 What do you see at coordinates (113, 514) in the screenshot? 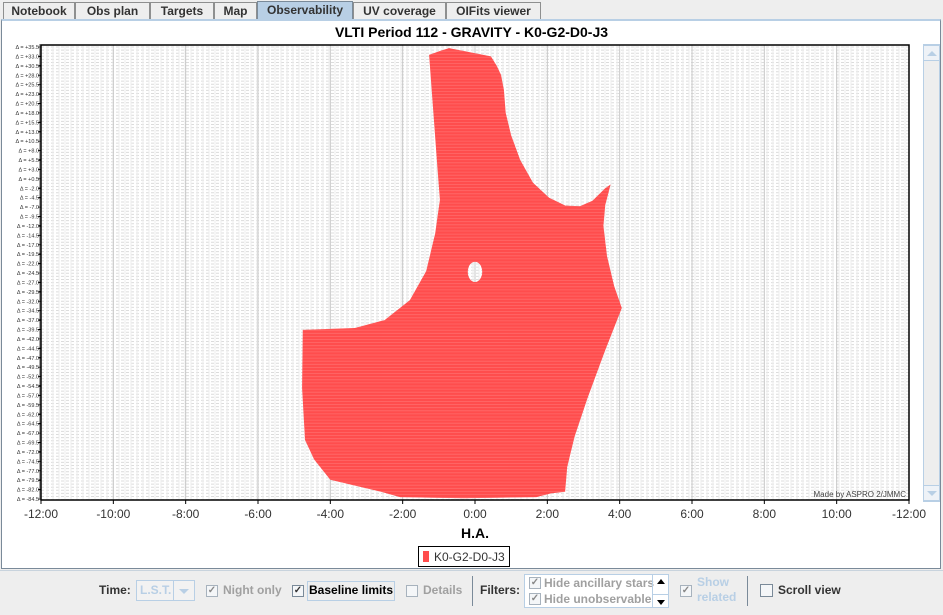
I see `x-tick-label: -10:00` at bounding box center [113, 514].